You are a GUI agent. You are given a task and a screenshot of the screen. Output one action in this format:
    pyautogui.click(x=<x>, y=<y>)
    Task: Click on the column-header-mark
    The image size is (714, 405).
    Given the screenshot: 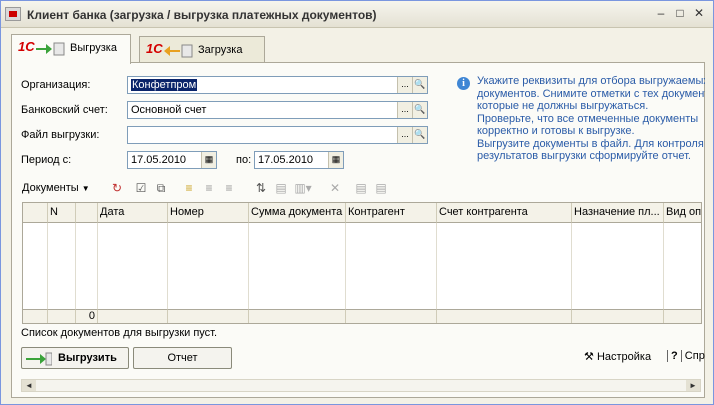 What is the action you would take?
    pyautogui.click(x=87, y=213)
    